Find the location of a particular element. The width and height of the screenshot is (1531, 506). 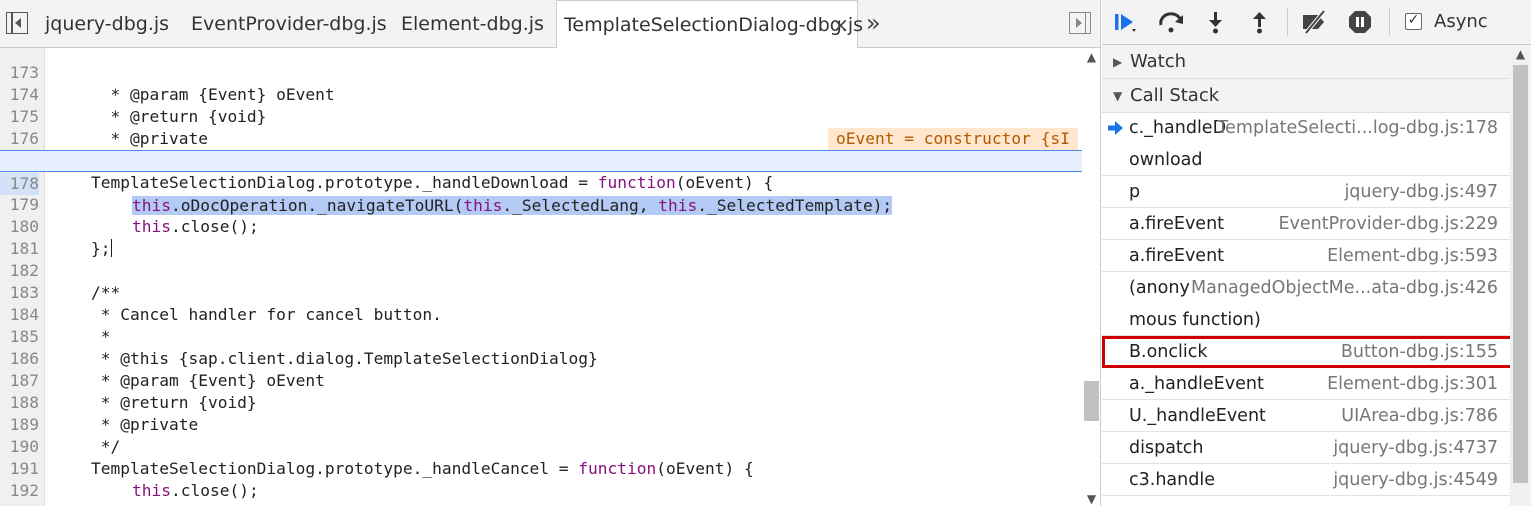

frame-location: ManagedObjectMe...ata-dbg.js:426 is located at coordinates (1344, 288).